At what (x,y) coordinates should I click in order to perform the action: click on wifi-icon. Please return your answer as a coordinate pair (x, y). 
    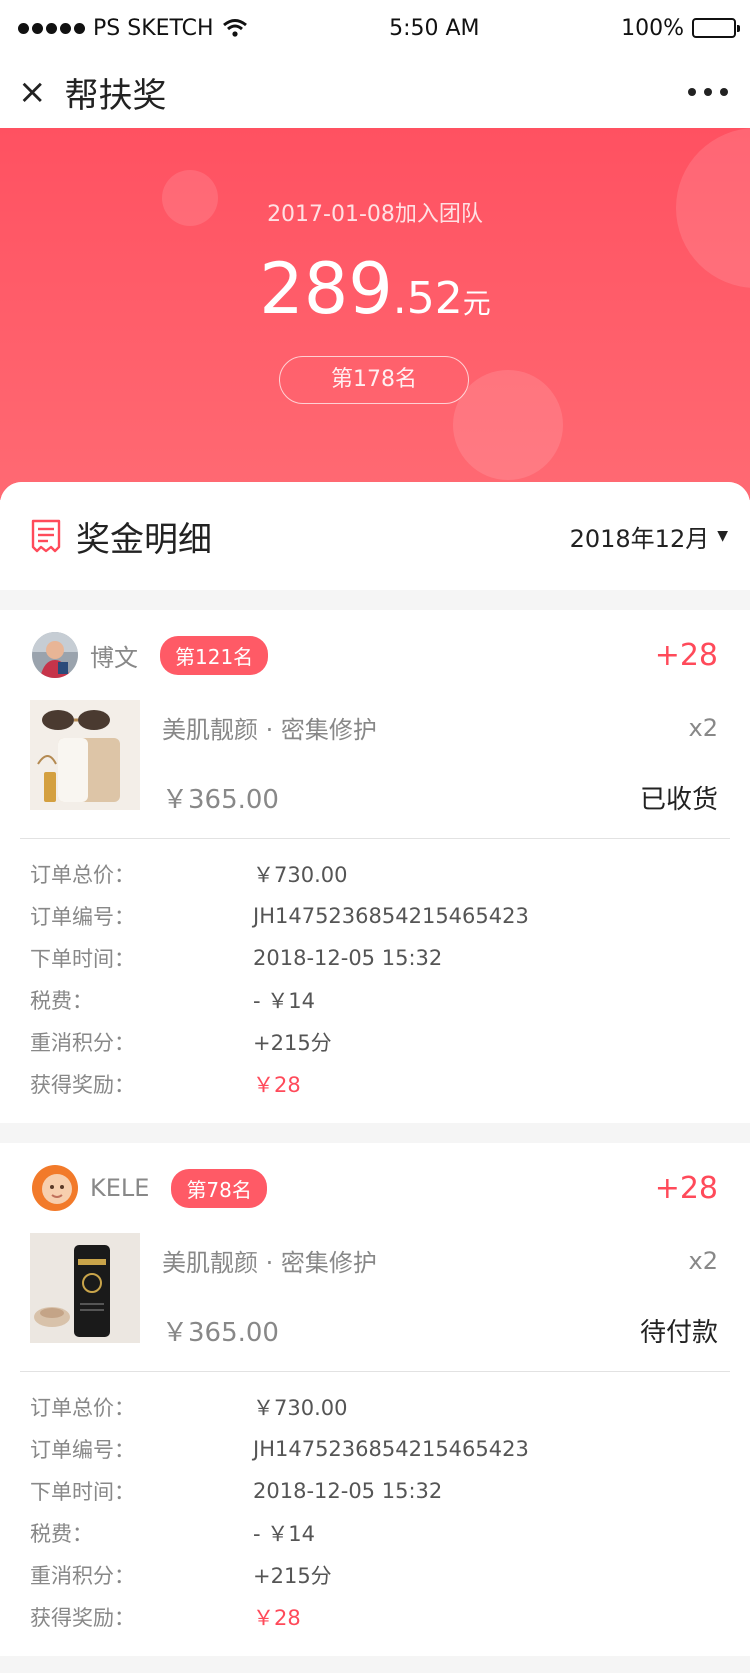
    Looking at the image, I should click on (234, 28).